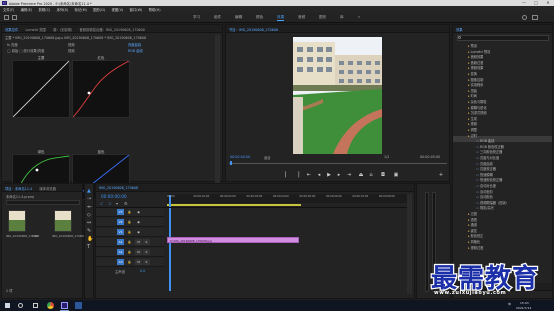  Describe the element at coordinates (396, 175) in the screenshot. I see `comparison-view-icon: ▣` at that location.